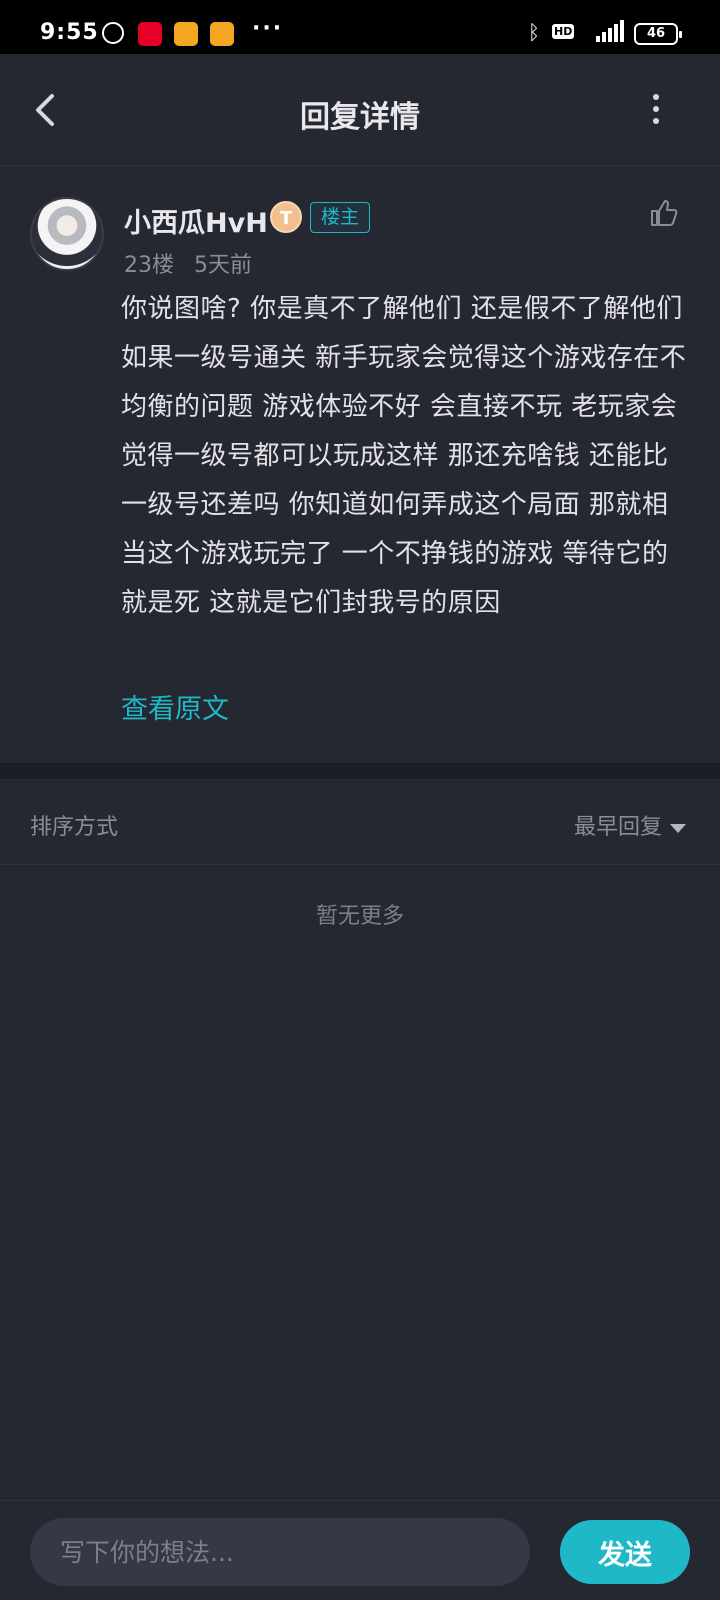  What do you see at coordinates (625, 1552) in the screenshot?
I see `send-button: 发送` at bounding box center [625, 1552].